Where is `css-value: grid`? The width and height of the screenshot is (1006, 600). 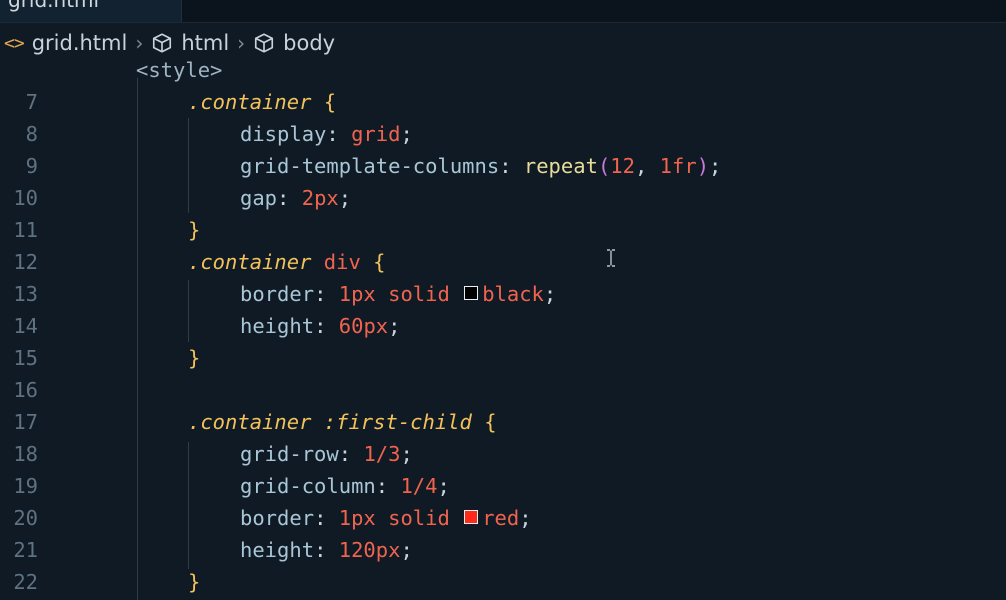
css-value: grid is located at coordinates (376, 134).